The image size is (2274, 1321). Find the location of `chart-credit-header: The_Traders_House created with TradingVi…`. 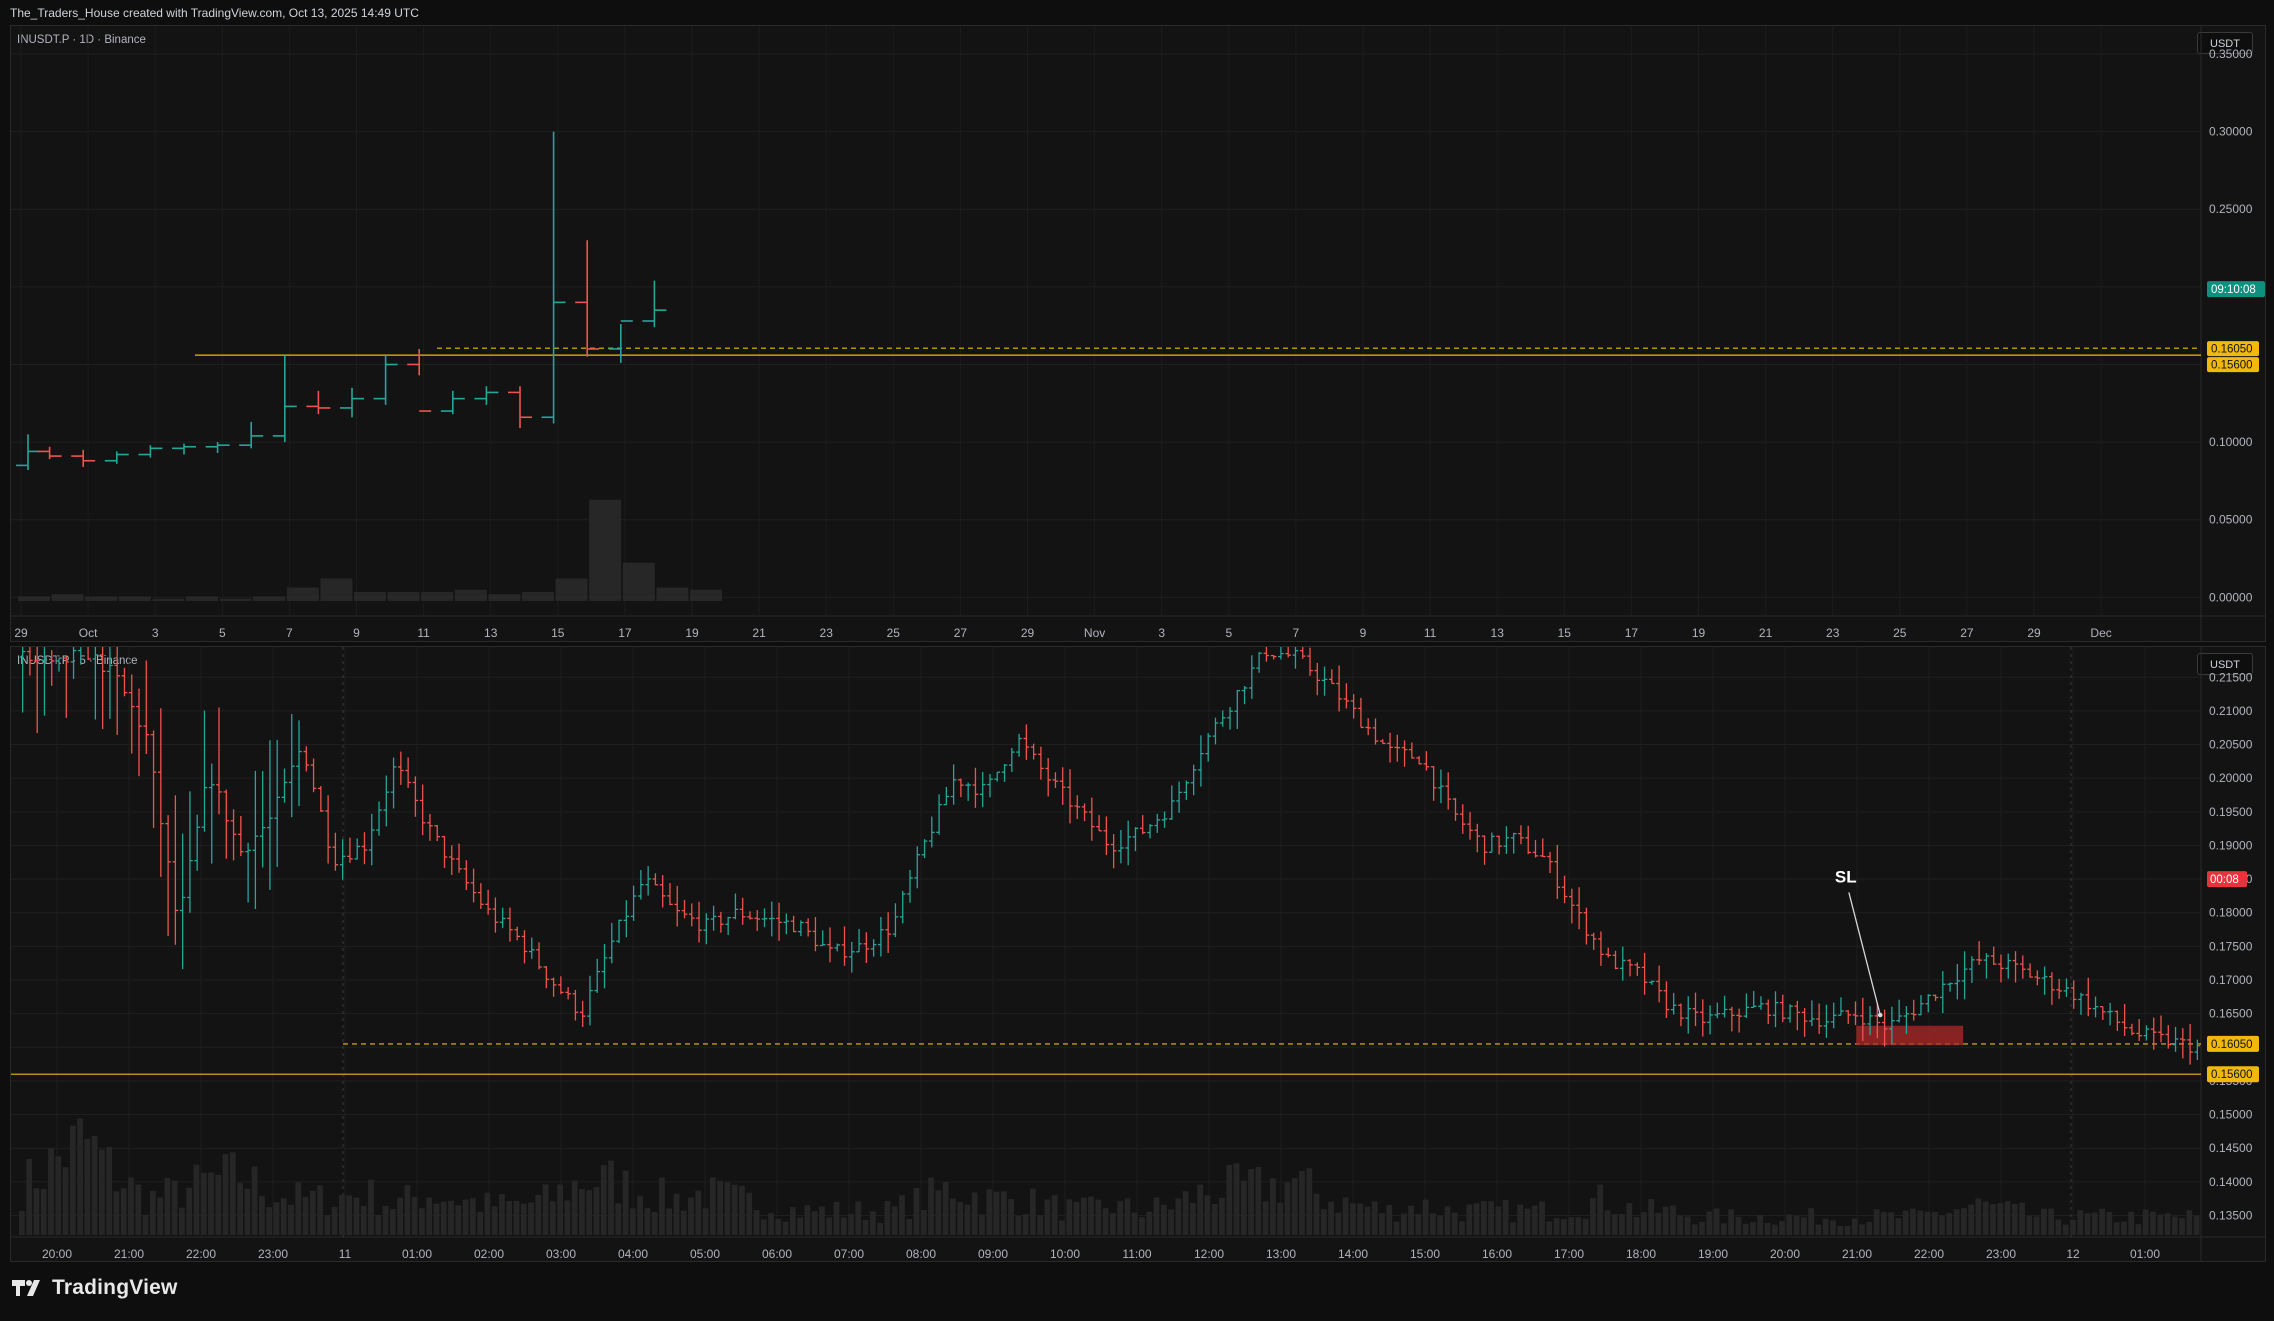

chart-credit-header: The_Traders_House created with TradingVi… is located at coordinates (214, 13).